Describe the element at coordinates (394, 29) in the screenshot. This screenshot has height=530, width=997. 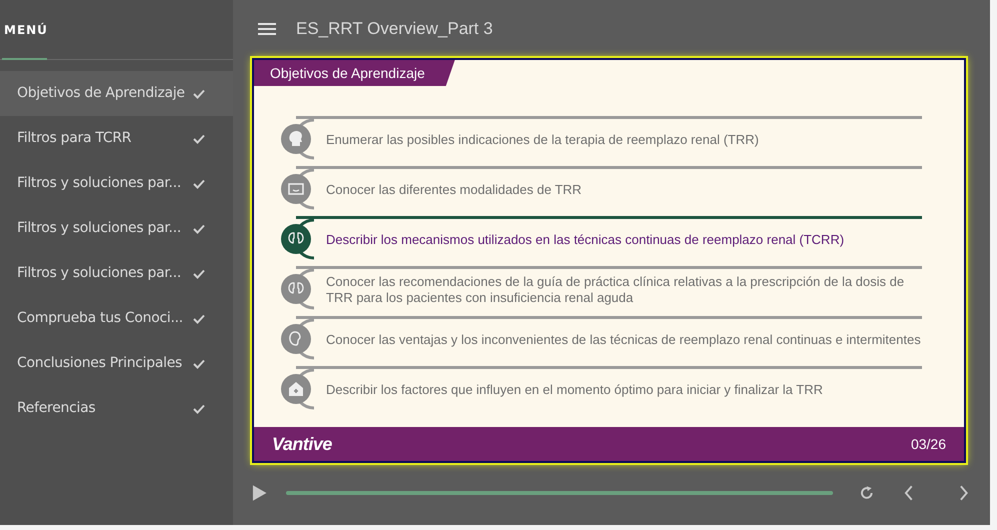
I see `course-title: ES_RRT Overview_Part 3` at that location.